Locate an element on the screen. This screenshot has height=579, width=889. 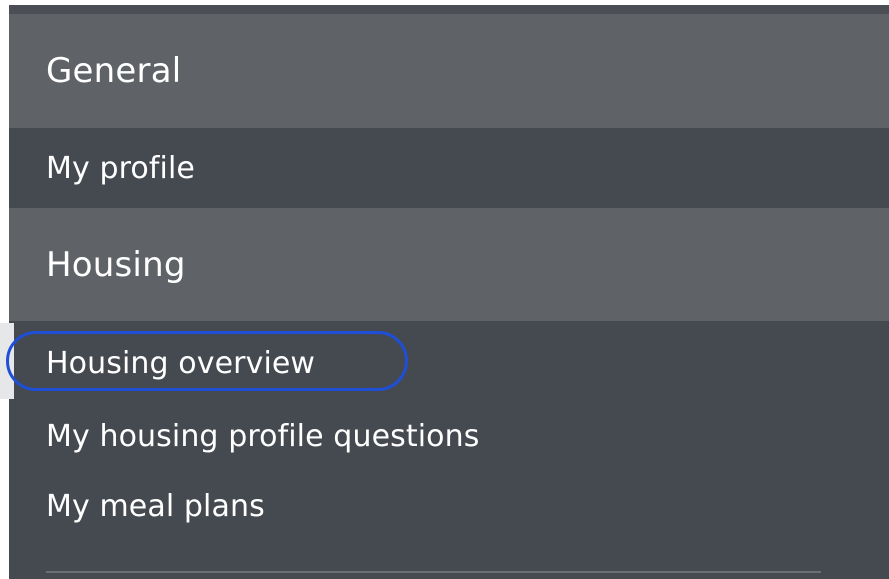
focus-ring is located at coordinates (207, 361).